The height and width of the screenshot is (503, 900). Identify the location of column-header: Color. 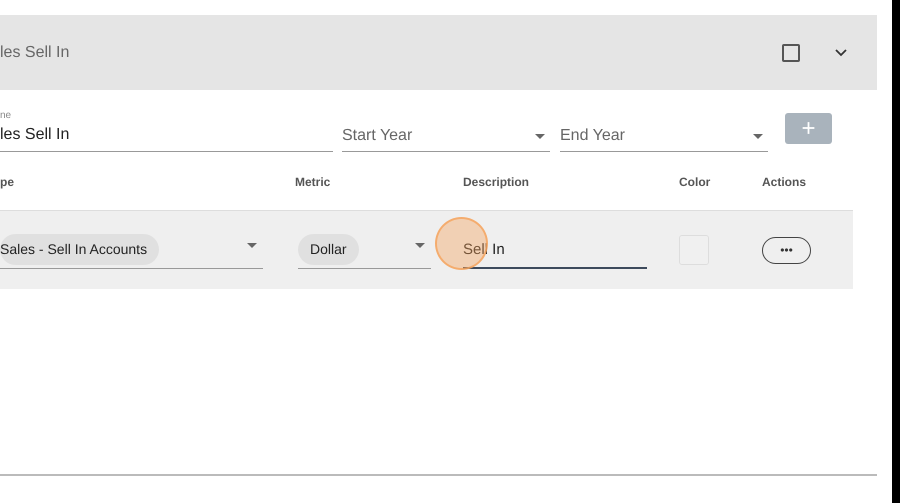
(695, 182).